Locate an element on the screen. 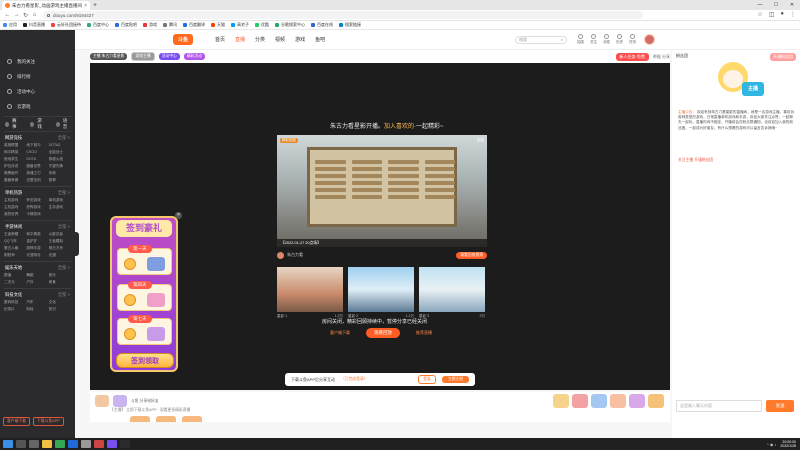 Image resolution: width=800 pixels, height=450 pixels. nav-game: 游戏 is located at coordinates (40, 124).